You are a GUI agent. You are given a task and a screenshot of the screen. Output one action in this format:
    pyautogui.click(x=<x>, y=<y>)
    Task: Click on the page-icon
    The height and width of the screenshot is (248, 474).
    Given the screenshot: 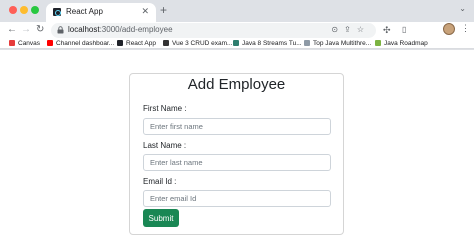 What is the action you would take?
    pyautogui.click(x=236, y=42)
    